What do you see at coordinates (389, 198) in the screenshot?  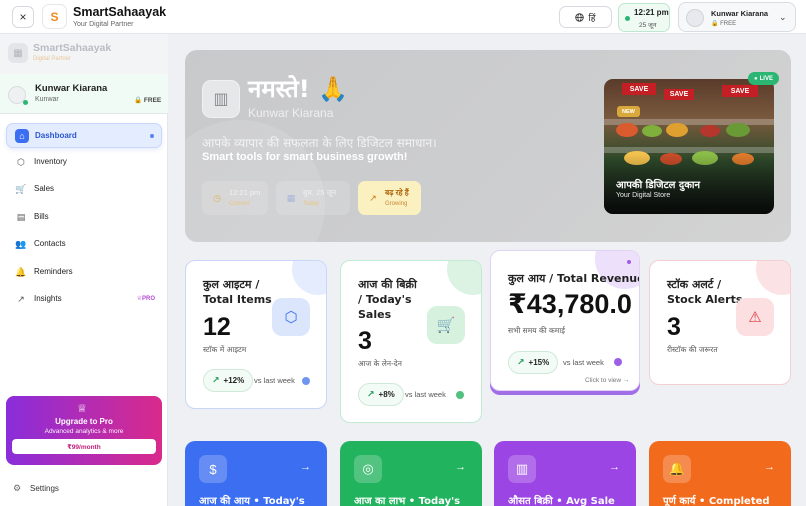 I see `growth-chip: ↗ बढ़ रहे हैं Growing` at bounding box center [389, 198].